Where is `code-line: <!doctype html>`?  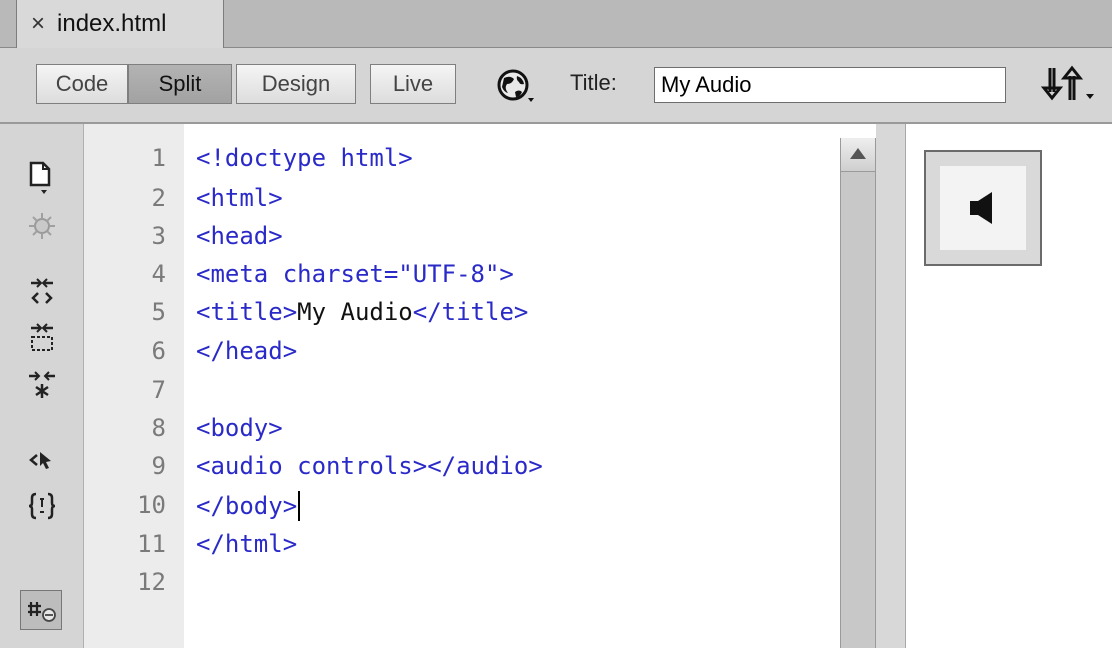 code-line: <!doctype html> is located at coordinates (304, 158).